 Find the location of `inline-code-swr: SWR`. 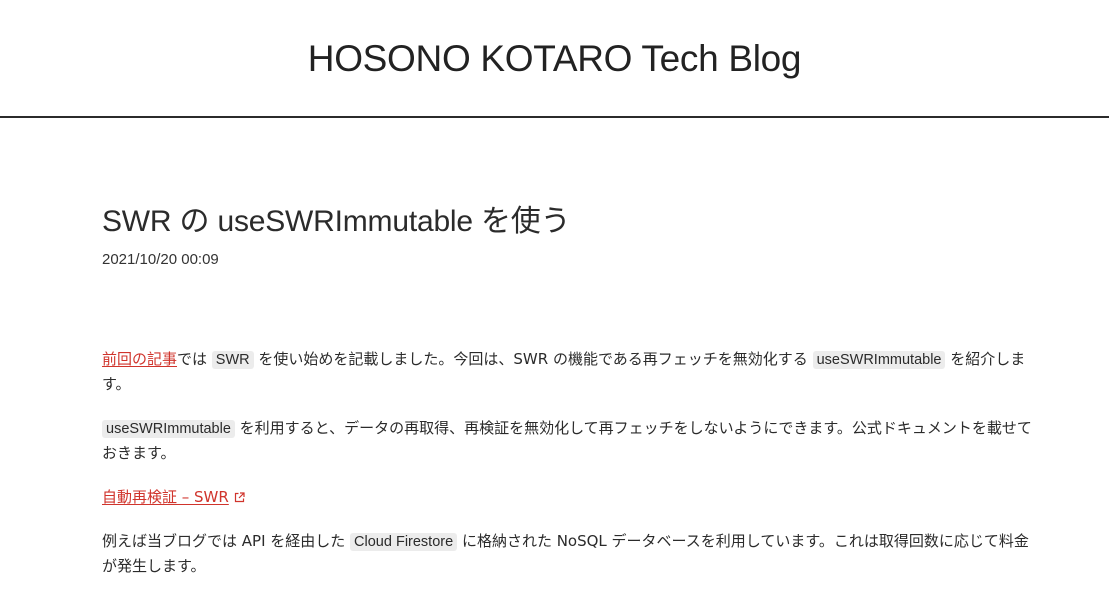

inline-code-swr: SWR is located at coordinates (232, 360).